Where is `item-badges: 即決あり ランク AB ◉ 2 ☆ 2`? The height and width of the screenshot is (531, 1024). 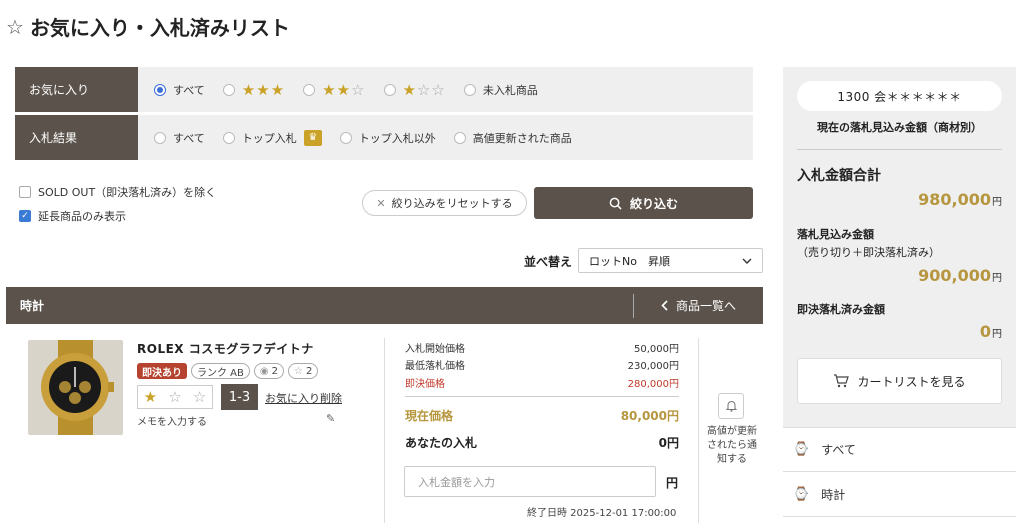 item-badges: 即決あり ランク AB ◉ 2 ☆ 2 is located at coordinates (228, 371).